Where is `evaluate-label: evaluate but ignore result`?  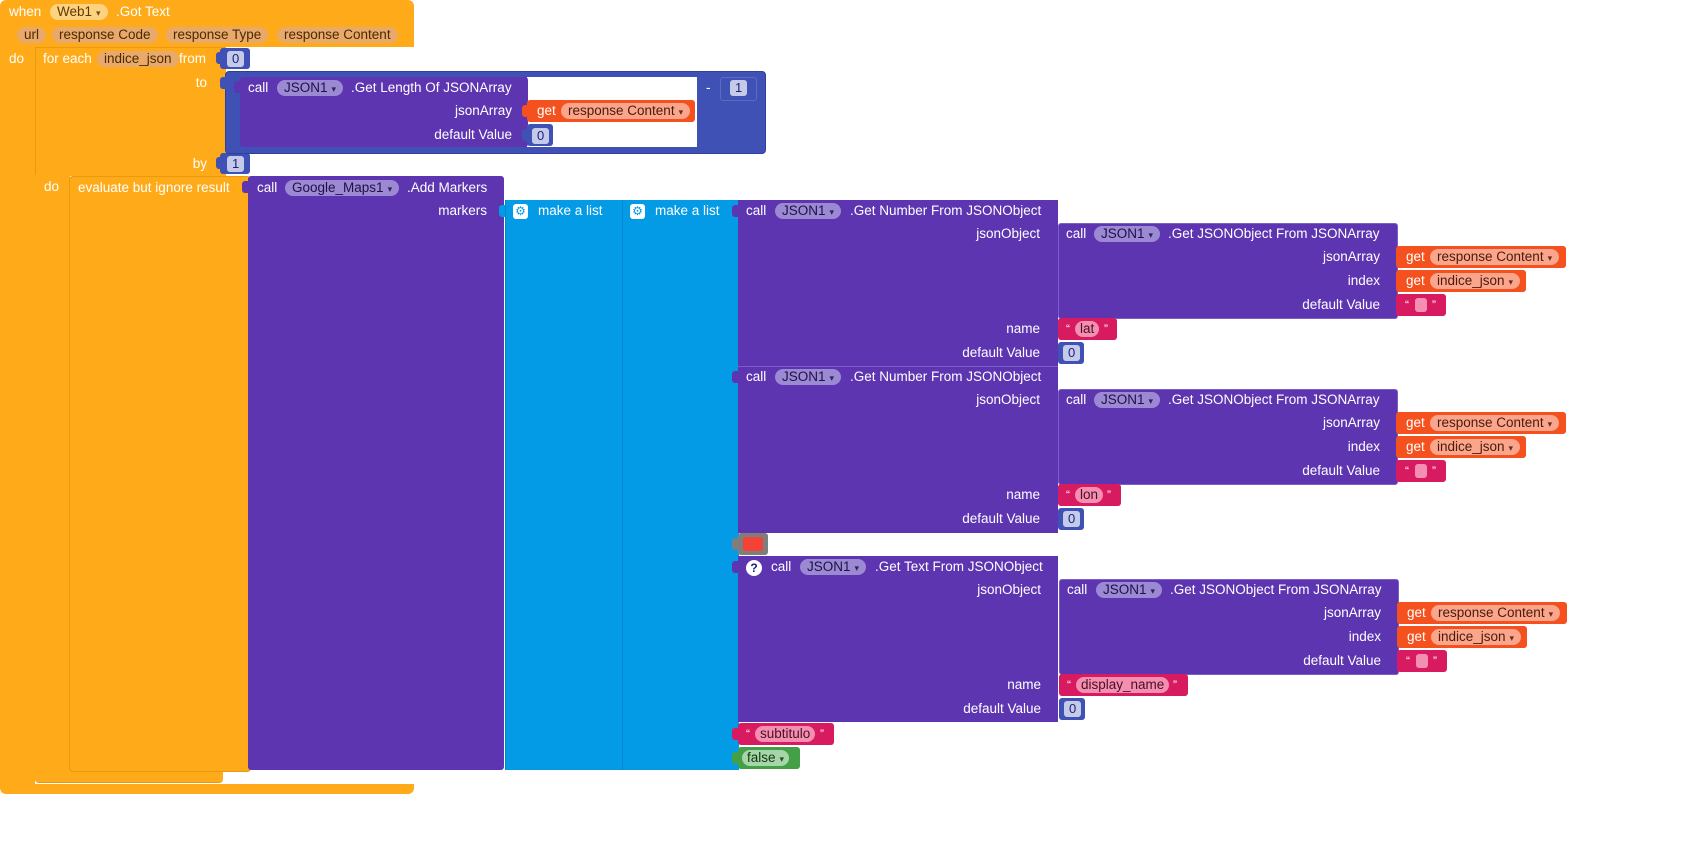 evaluate-label: evaluate but ignore result is located at coordinates (154, 187).